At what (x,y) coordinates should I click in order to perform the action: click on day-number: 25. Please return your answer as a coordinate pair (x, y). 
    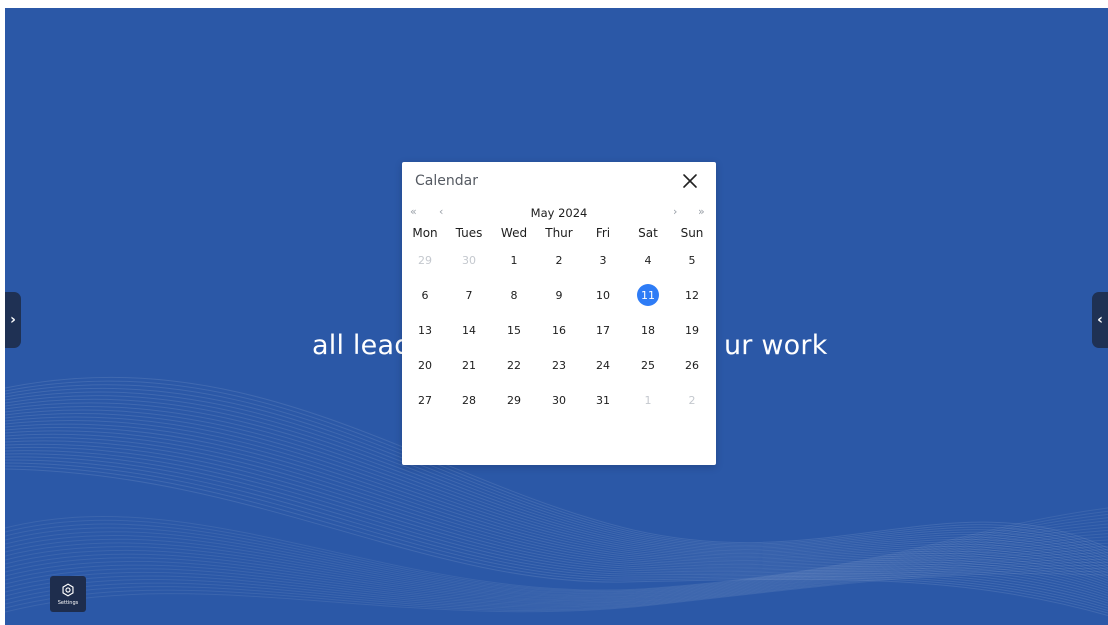
    Looking at the image, I should click on (648, 365).